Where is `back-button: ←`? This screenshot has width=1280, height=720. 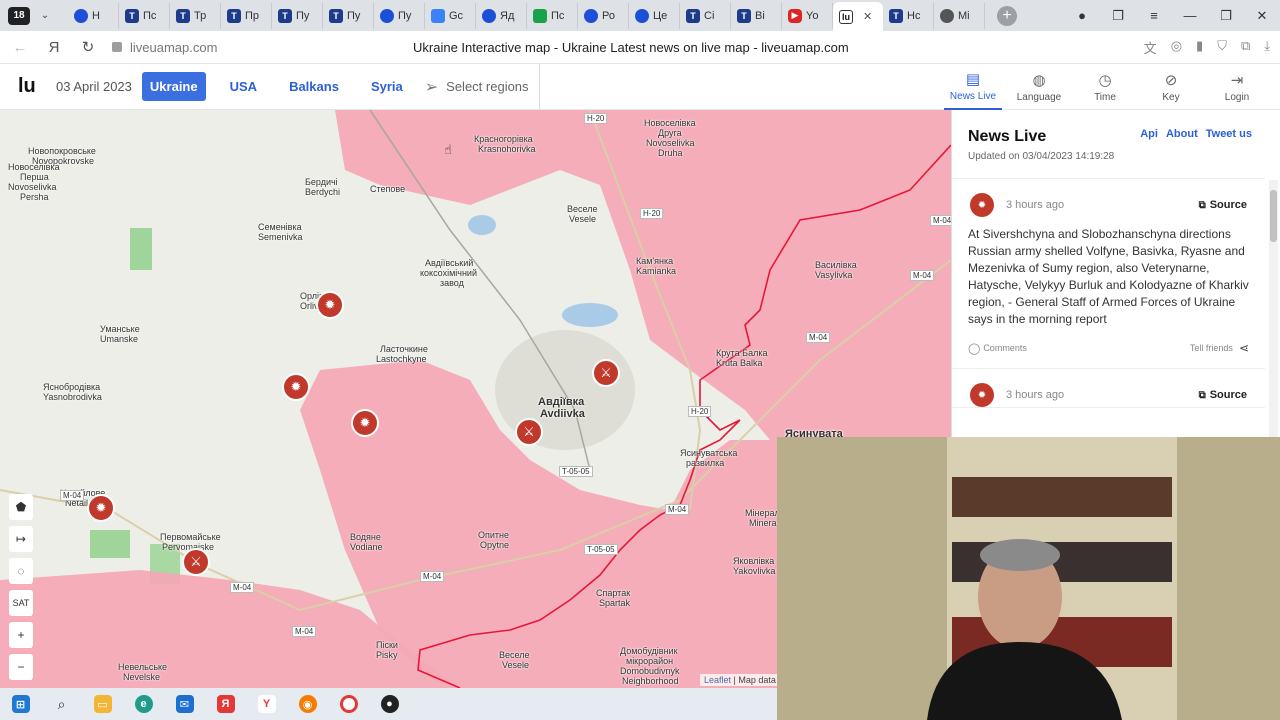
back-button: ← is located at coordinates (20, 47).